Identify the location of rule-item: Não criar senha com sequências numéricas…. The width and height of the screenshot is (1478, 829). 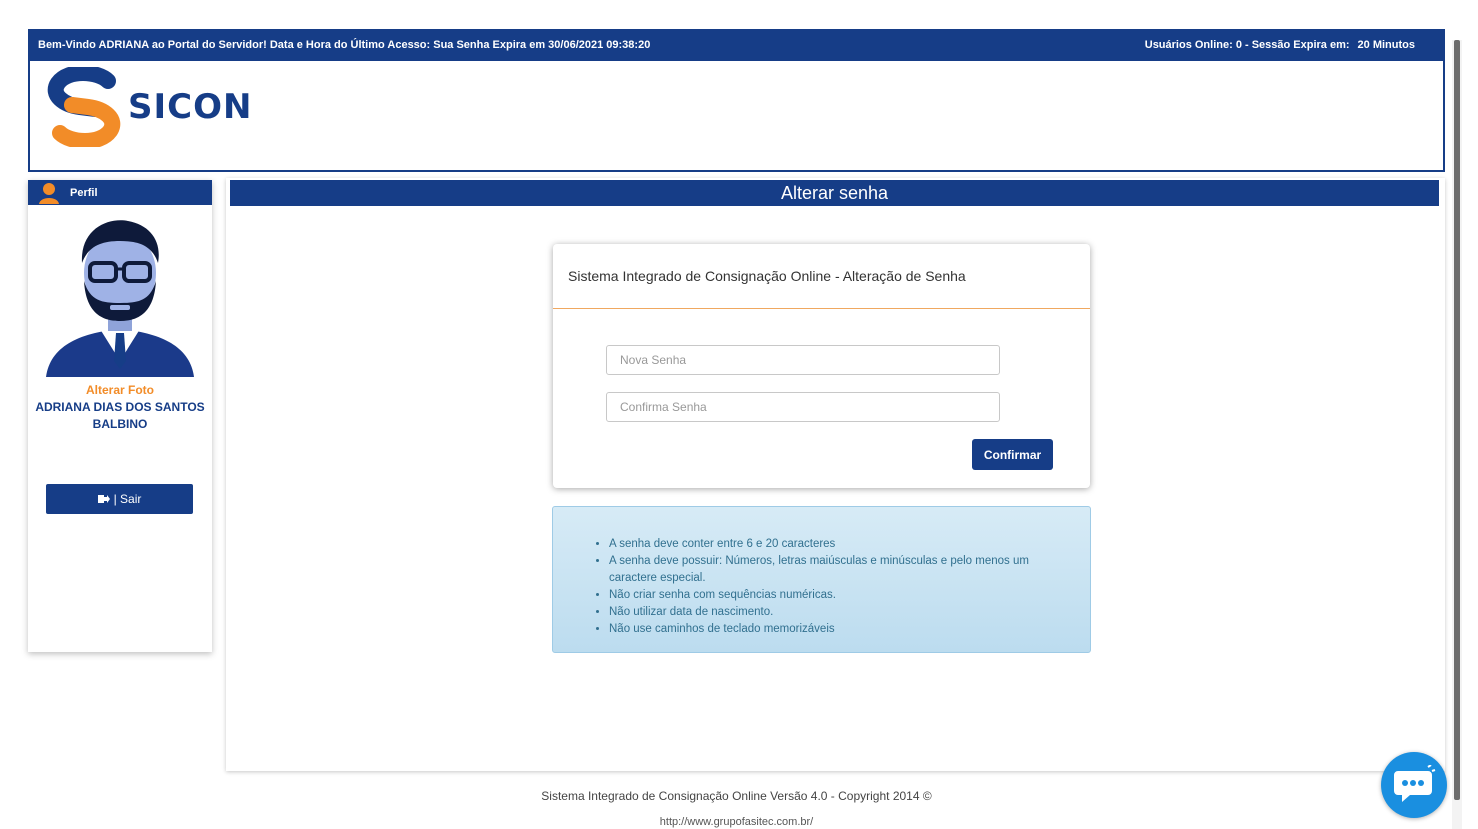
(849, 595).